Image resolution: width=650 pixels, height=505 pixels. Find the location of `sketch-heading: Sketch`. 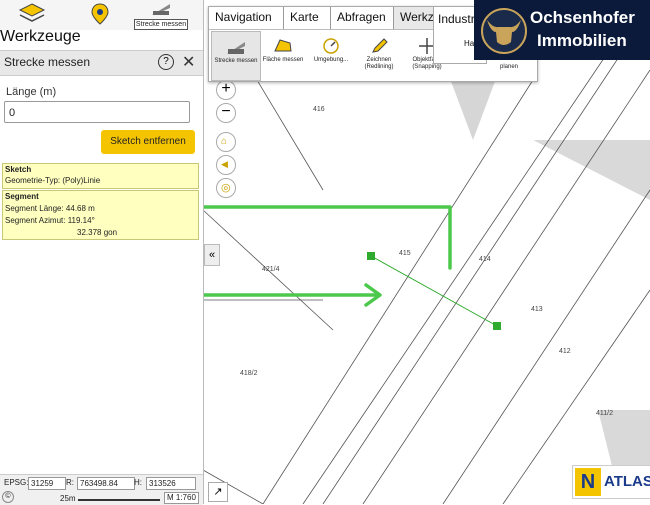

sketch-heading: Sketch is located at coordinates (18, 169).